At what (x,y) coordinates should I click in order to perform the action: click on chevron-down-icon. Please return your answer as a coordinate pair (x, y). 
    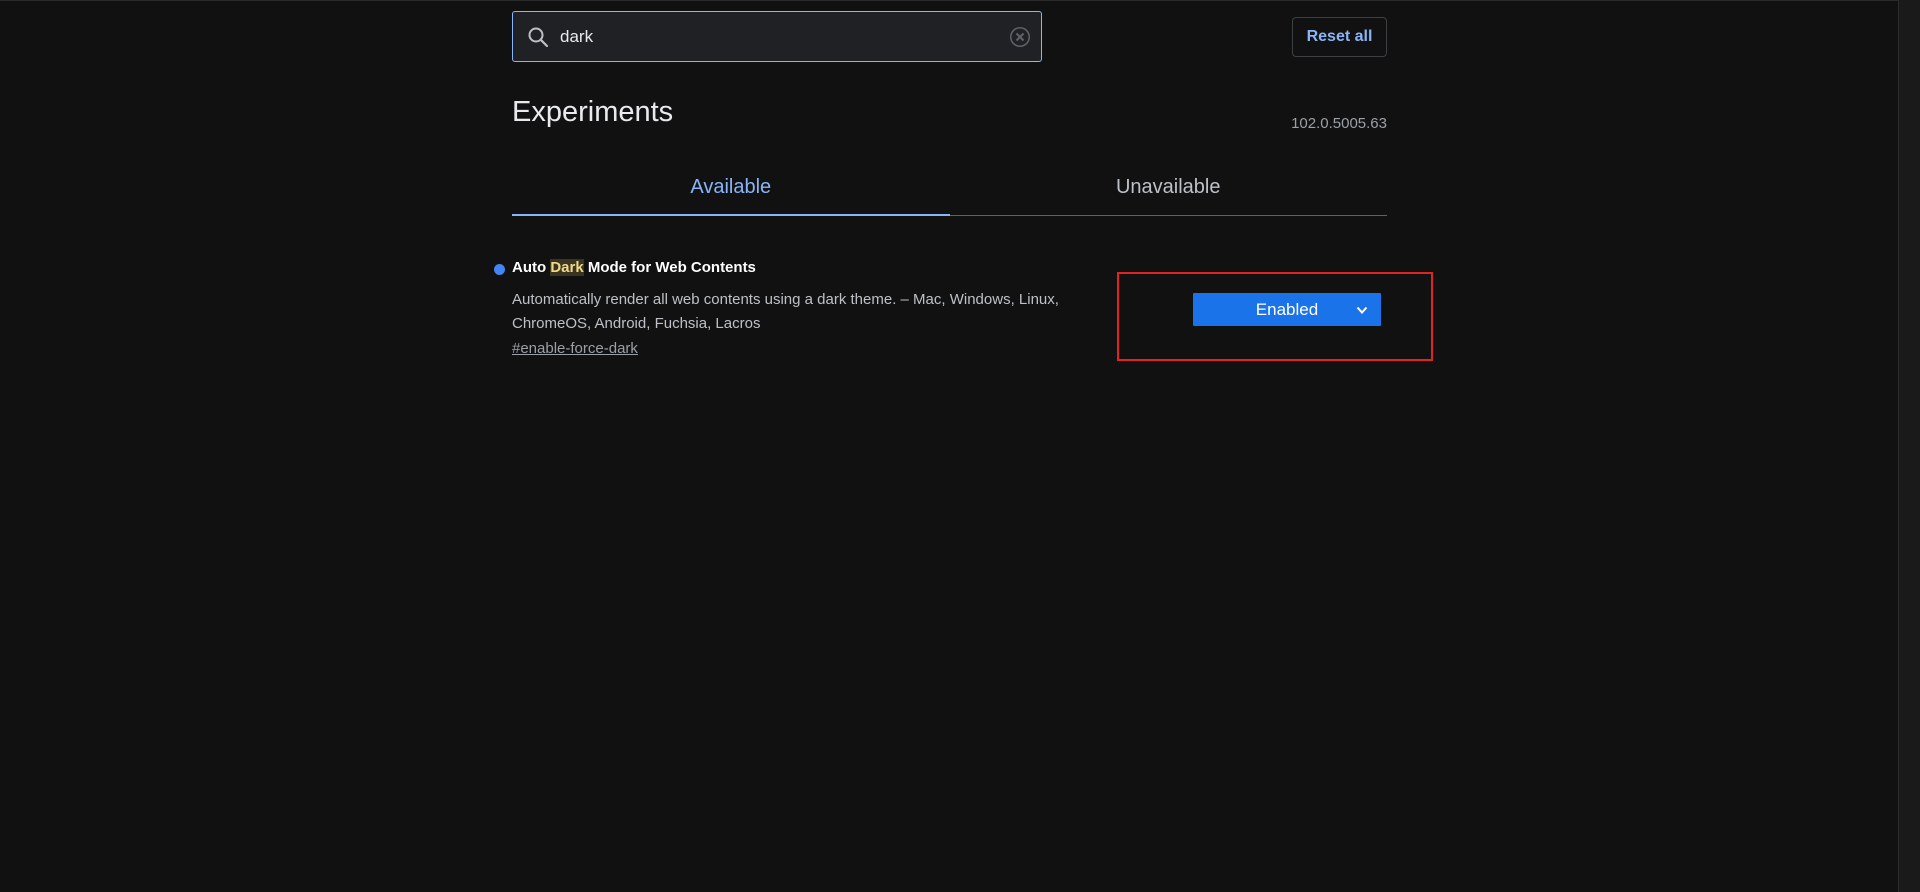
    Looking at the image, I should click on (1362, 309).